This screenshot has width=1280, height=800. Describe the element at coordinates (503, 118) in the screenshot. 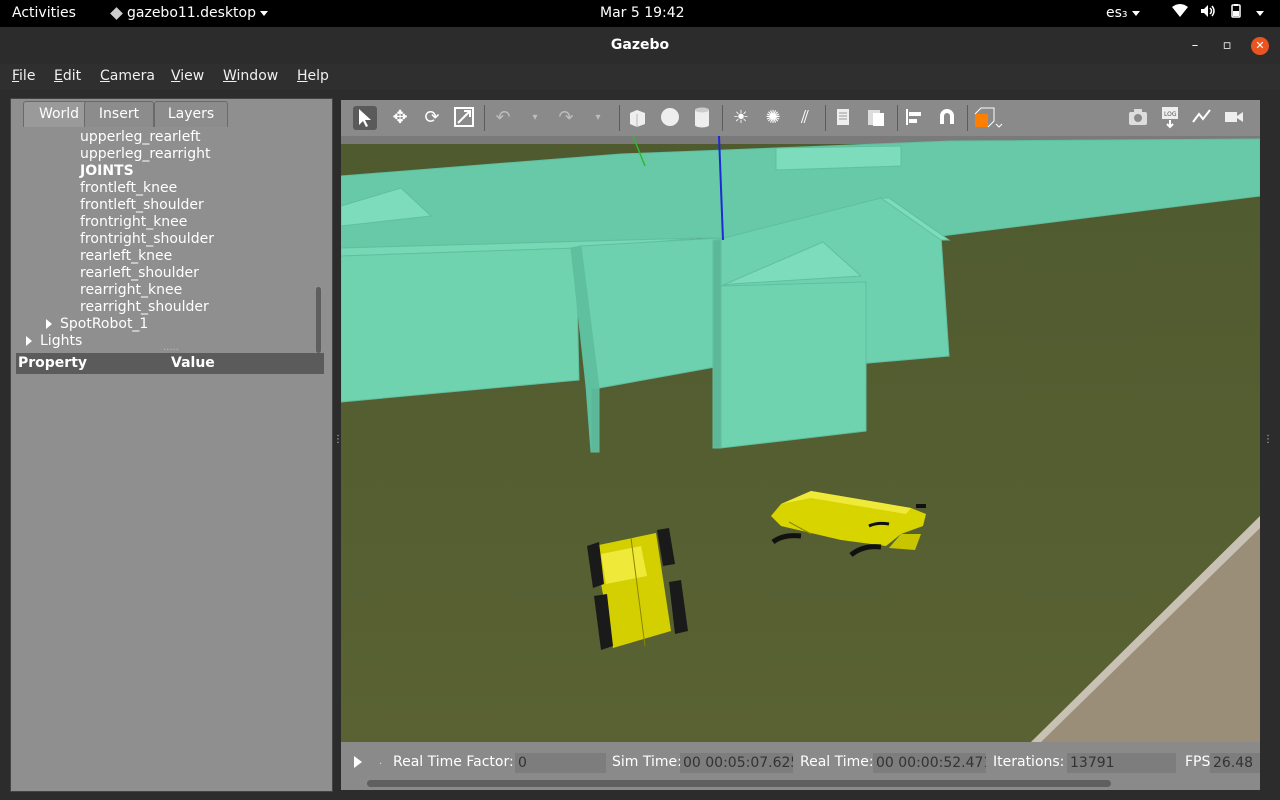

I see `undo-icon: ↶` at that location.